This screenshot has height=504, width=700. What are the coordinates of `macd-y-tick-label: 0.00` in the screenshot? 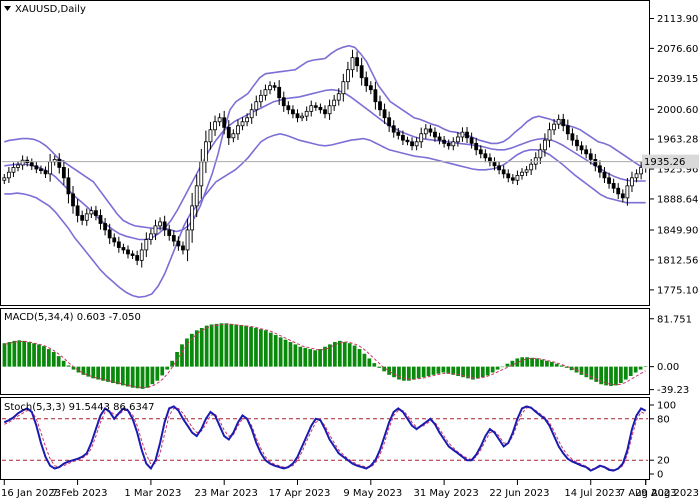 It's located at (668, 367).